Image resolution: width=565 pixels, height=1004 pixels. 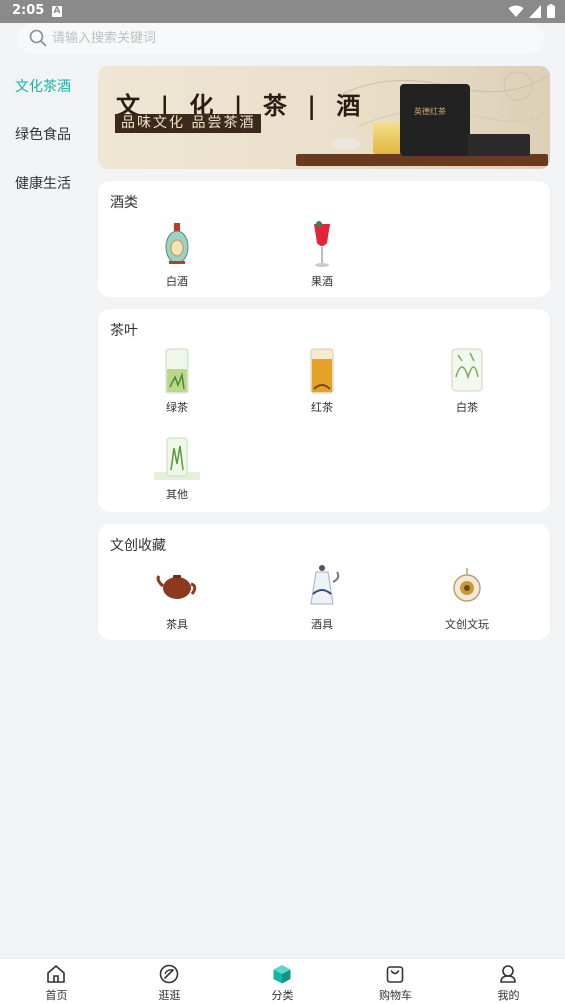 I want to click on signal-icon, so click(x=535, y=11).